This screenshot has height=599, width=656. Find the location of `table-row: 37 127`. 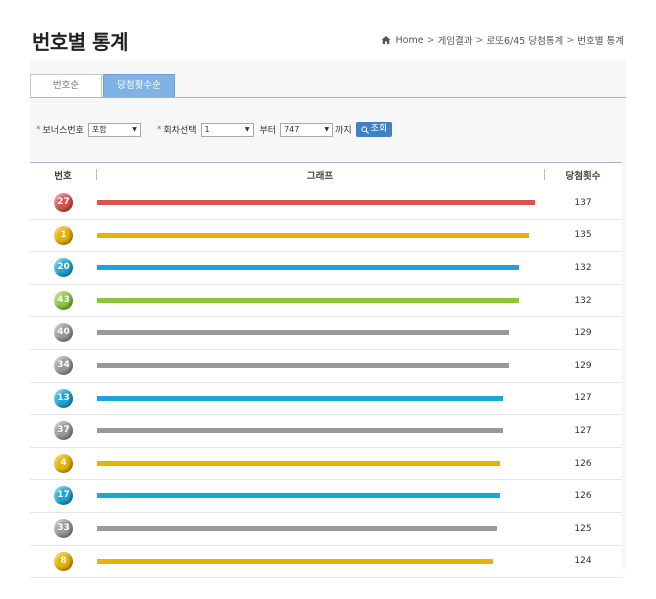

table-row: 37 127 is located at coordinates (326, 431).